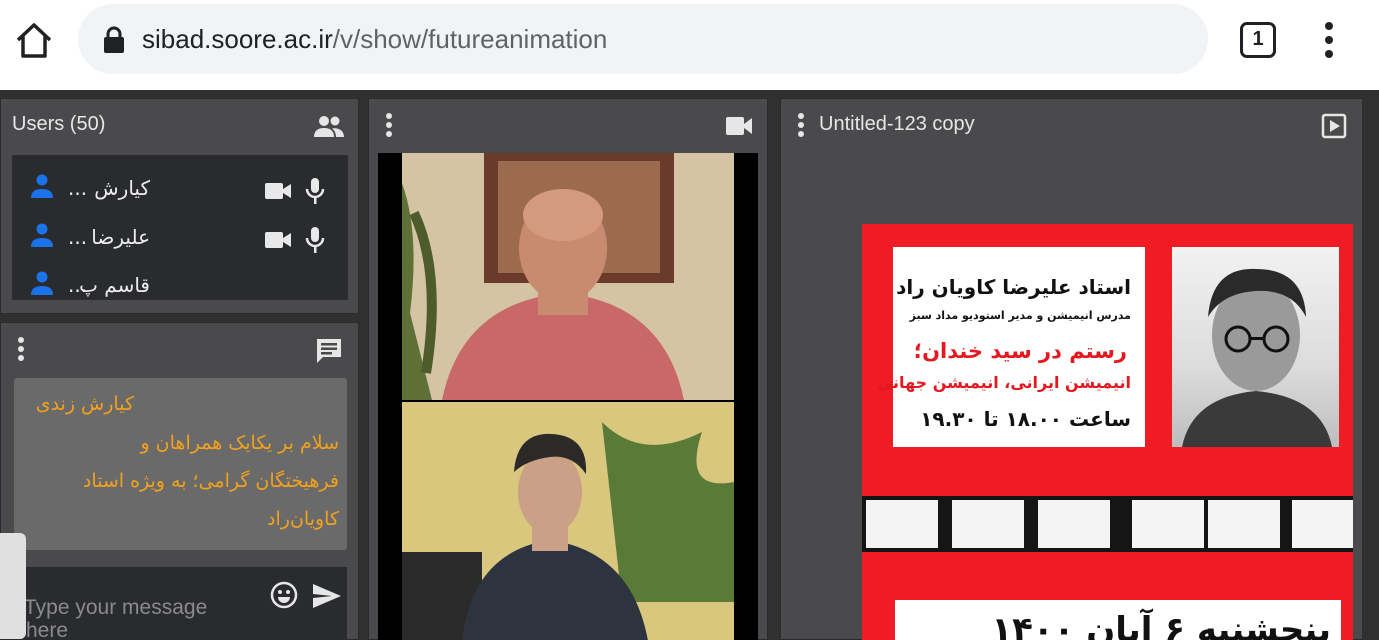 The height and width of the screenshot is (640, 1379). Describe the element at coordinates (1334, 126) in the screenshot. I see `present-icon` at that location.